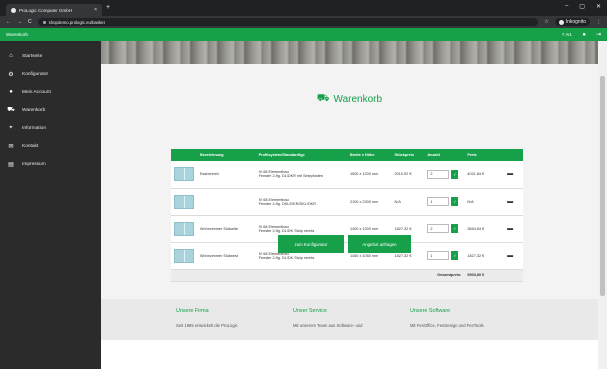 This screenshot has height=369, width=607. I want to click on url-text: shopdemo.prologic.eu/basket, so click(76, 22).